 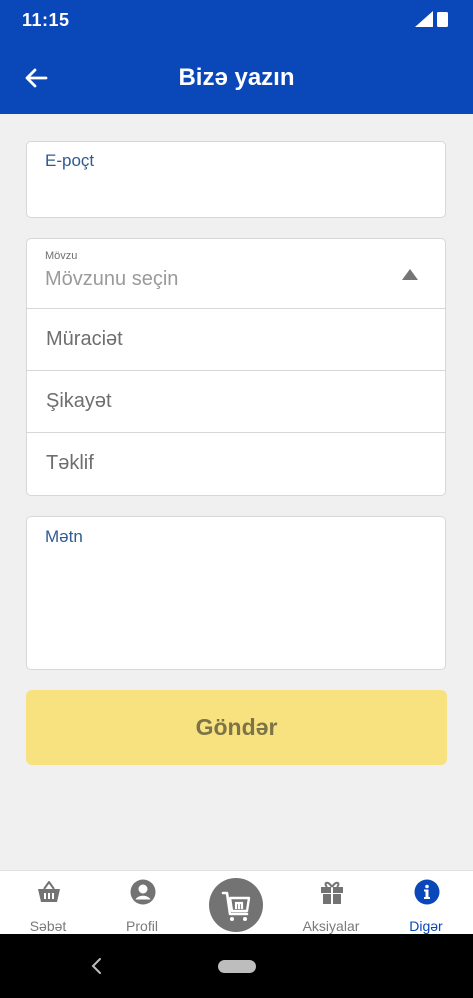 I want to click on battery-icon, so click(x=442, y=19).